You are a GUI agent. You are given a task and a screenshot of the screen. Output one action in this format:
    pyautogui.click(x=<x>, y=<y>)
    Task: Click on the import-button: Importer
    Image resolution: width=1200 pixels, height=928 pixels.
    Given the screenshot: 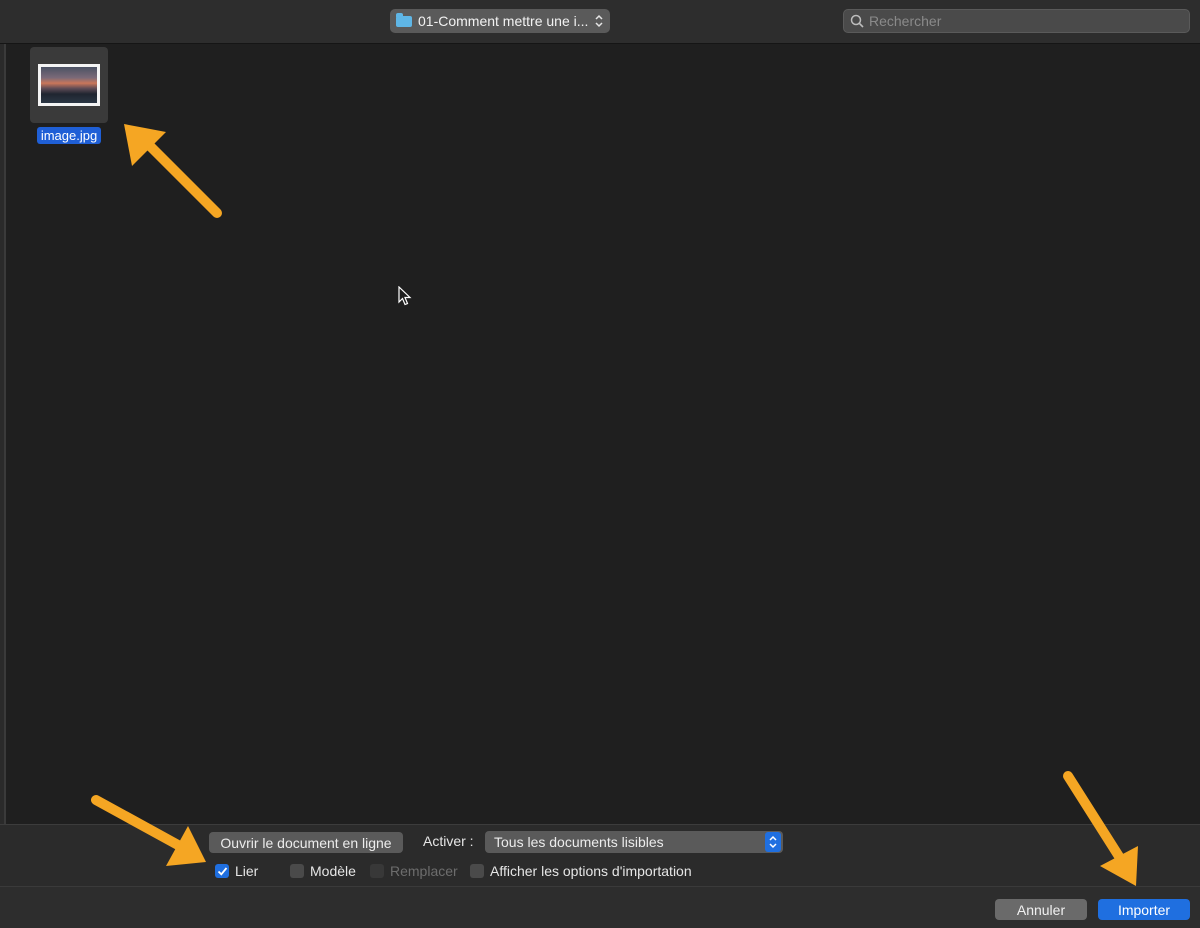 What is the action you would take?
    pyautogui.click(x=1144, y=909)
    